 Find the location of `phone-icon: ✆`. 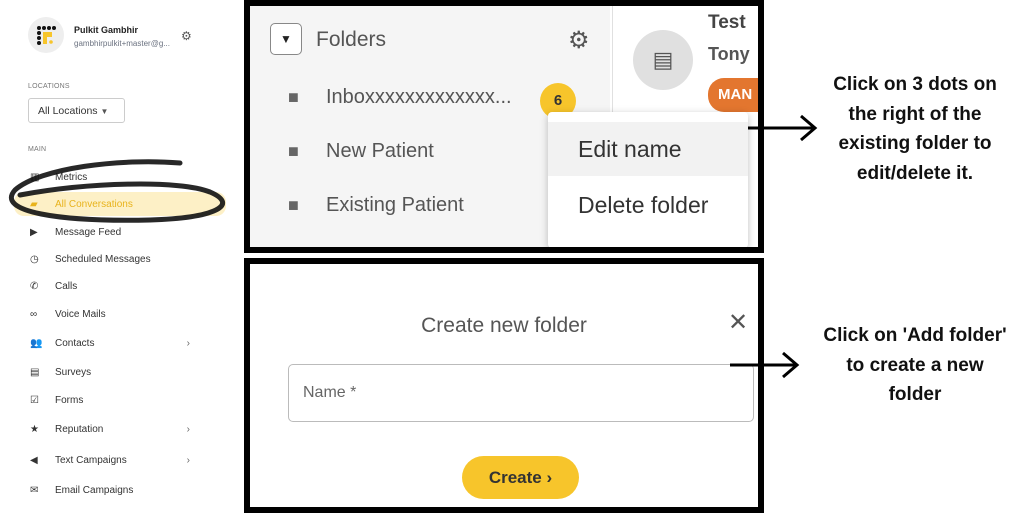

phone-icon: ✆ is located at coordinates (34, 286).